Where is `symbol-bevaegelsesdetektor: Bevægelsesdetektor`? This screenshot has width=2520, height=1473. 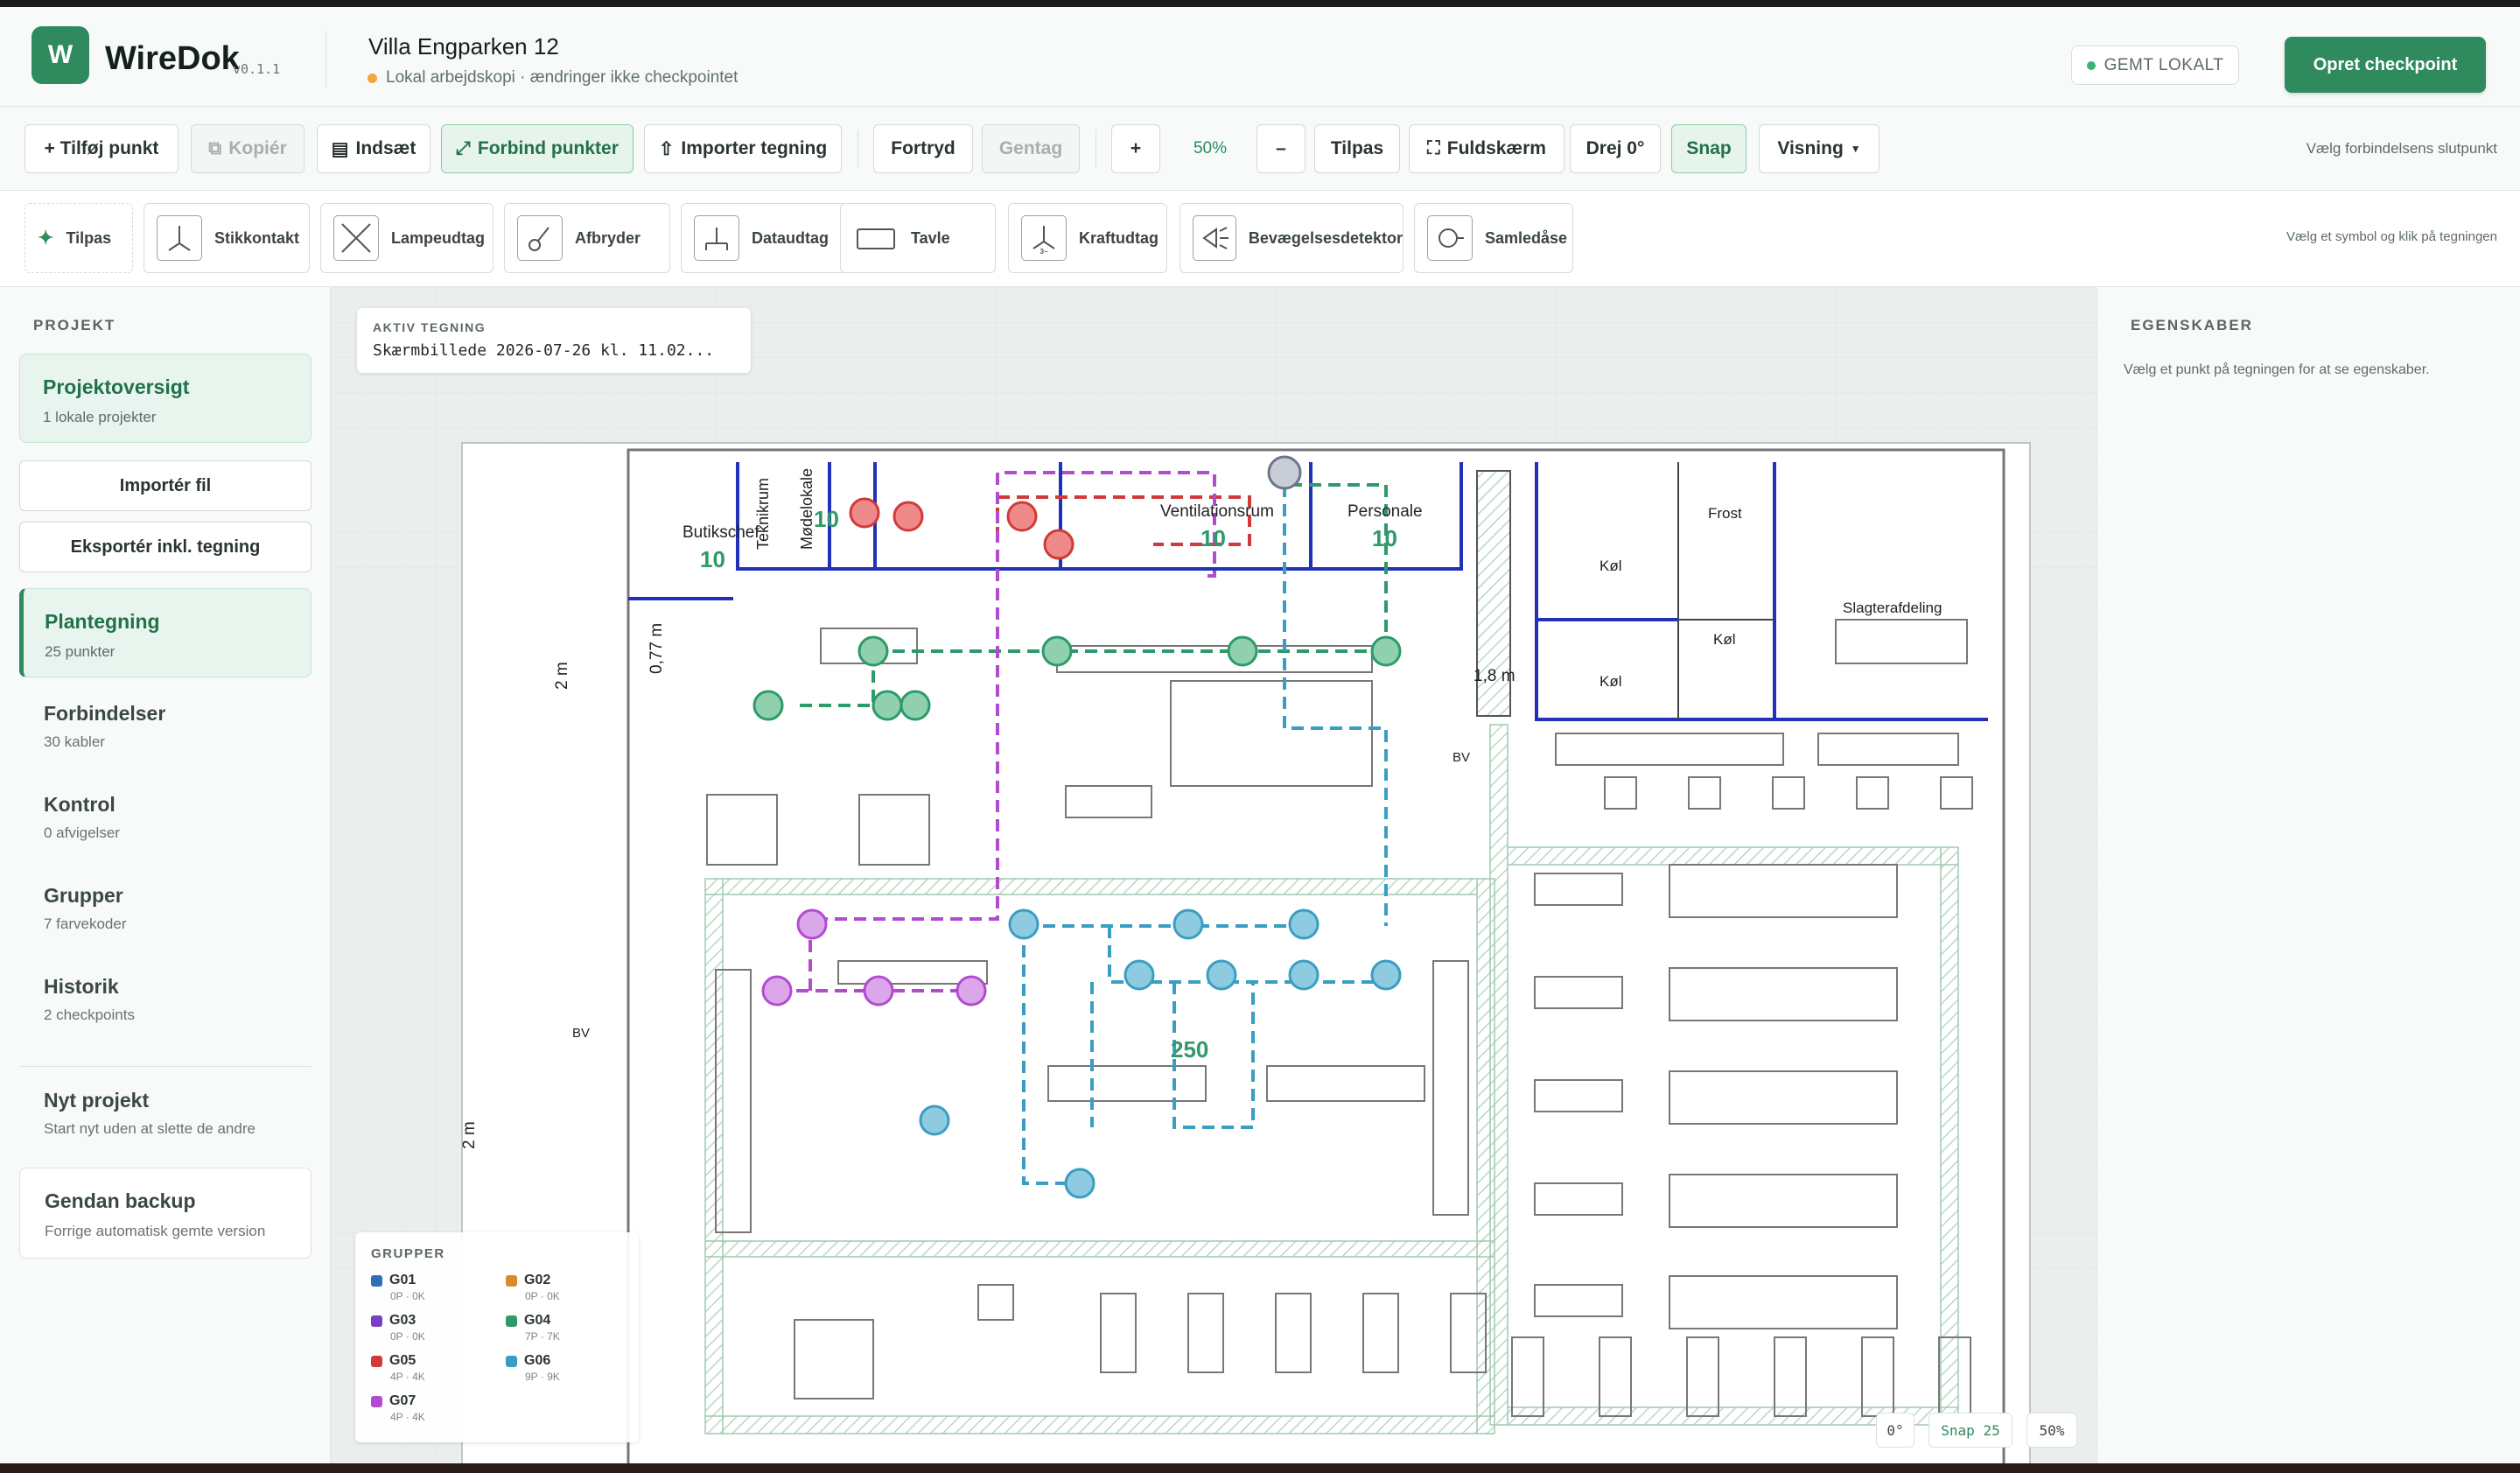 symbol-bevaegelsesdetektor: Bevægelsesdetektor is located at coordinates (1292, 238).